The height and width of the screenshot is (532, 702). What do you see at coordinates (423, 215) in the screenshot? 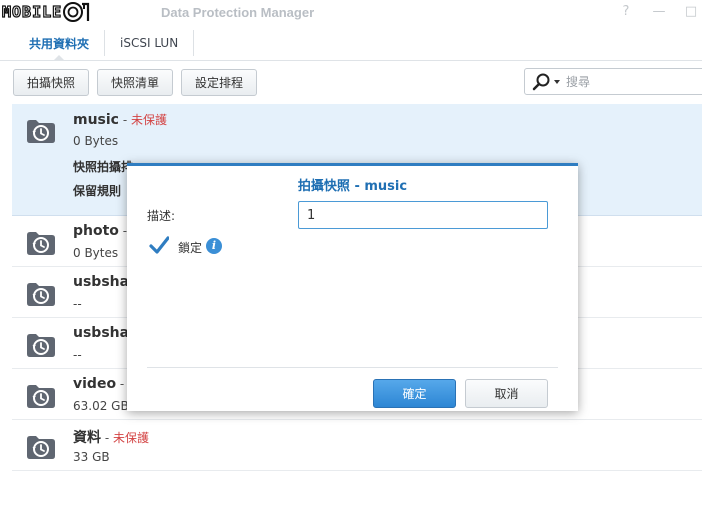
I see `description-input` at bounding box center [423, 215].